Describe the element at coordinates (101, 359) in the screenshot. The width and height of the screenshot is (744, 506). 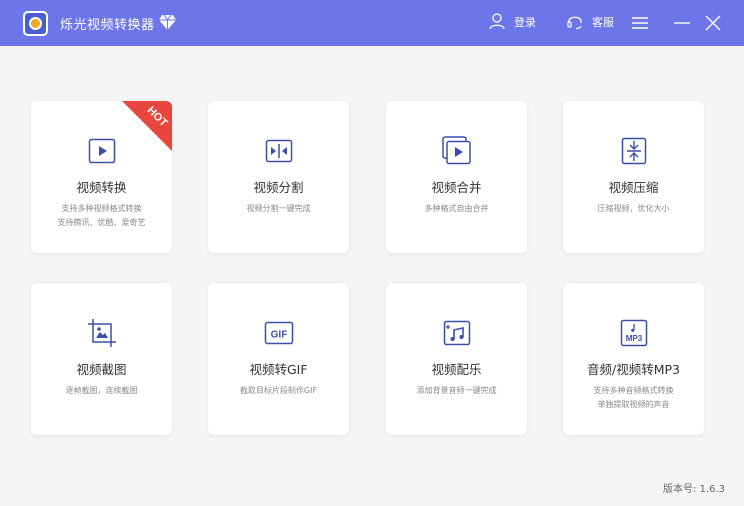
I see `video-screenshot-card: 视频截图 逐帧截图，连续截图` at that location.